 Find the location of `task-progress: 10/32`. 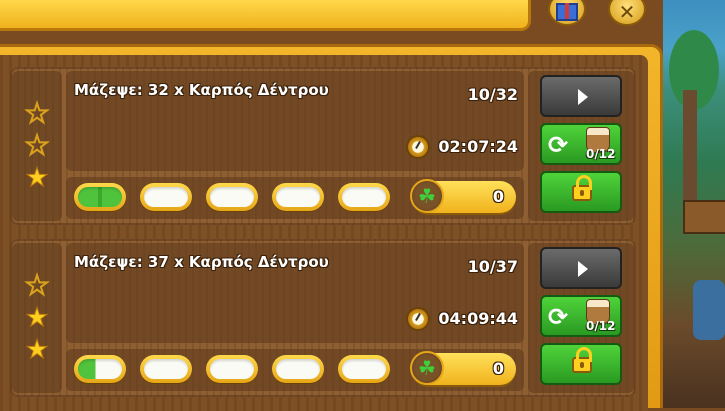

task-progress: 10/32 is located at coordinates (492, 94).